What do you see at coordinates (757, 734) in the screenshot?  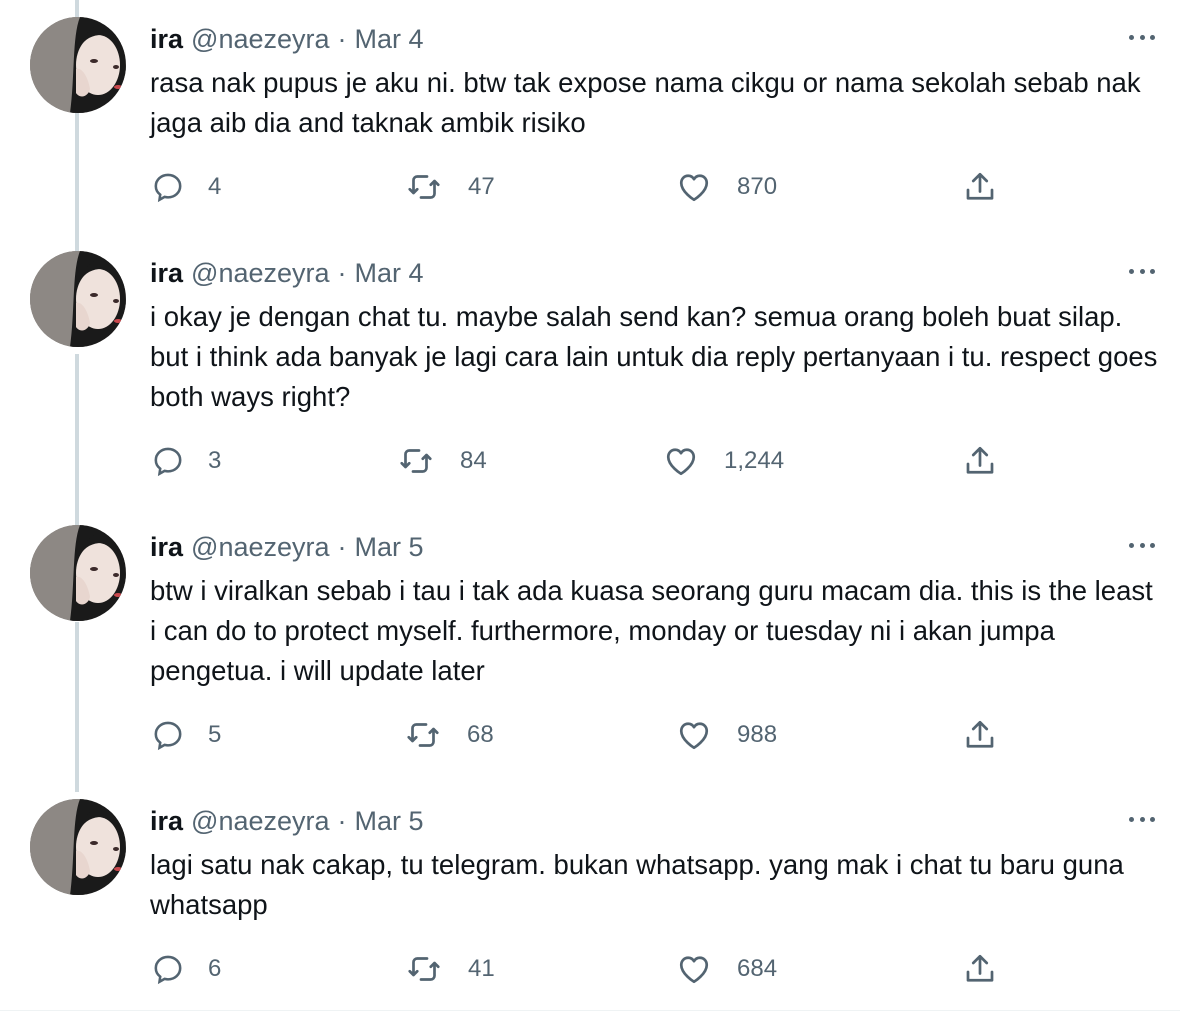 I see `like-count: 988` at bounding box center [757, 734].